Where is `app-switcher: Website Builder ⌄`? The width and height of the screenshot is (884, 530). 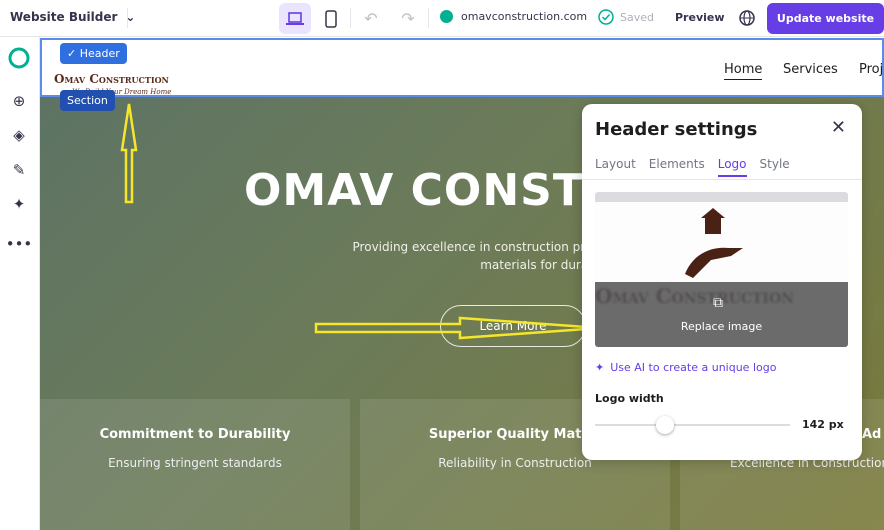
app-switcher: Website Builder ⌄ is located at coordinates (72, 17).